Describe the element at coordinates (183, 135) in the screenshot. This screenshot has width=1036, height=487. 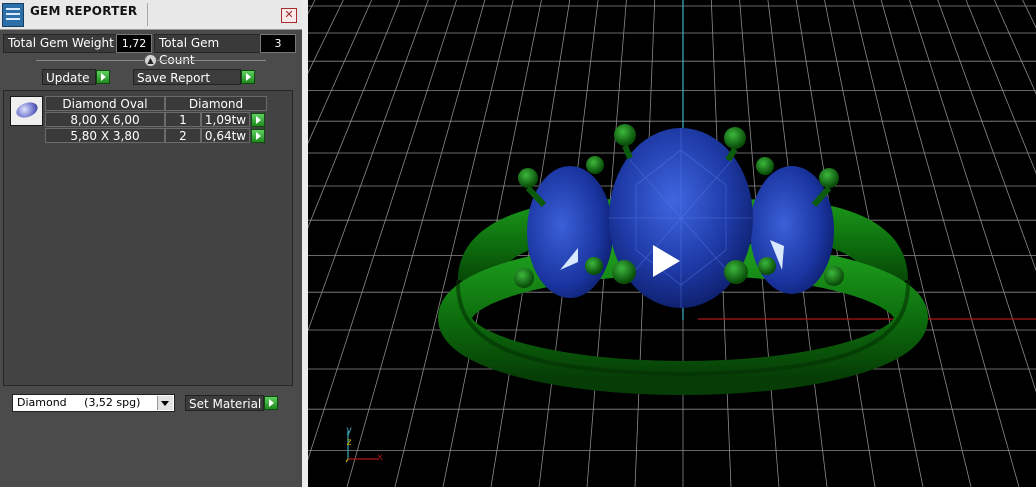
I see `gem-count-cell: 2` at that location.